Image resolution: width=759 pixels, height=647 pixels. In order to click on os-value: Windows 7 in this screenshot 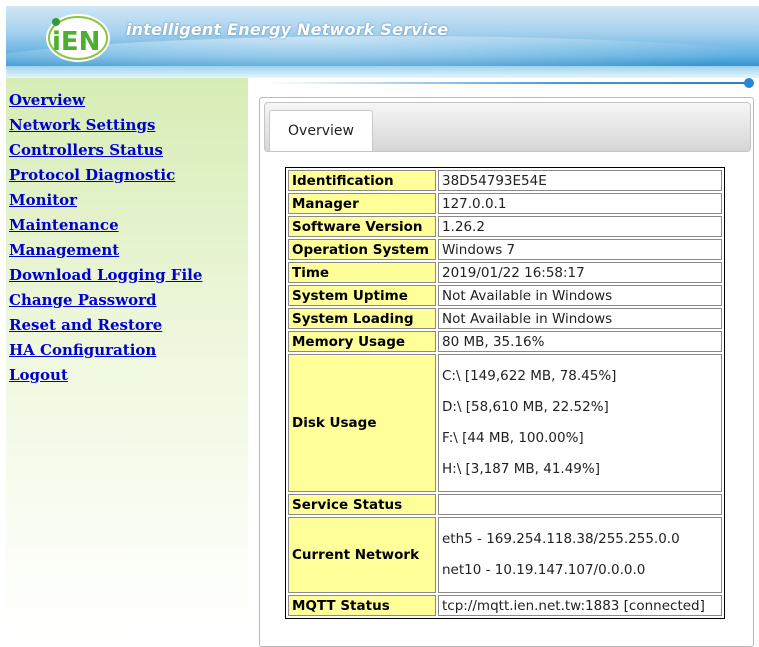, I will do `click(580, 249)`.